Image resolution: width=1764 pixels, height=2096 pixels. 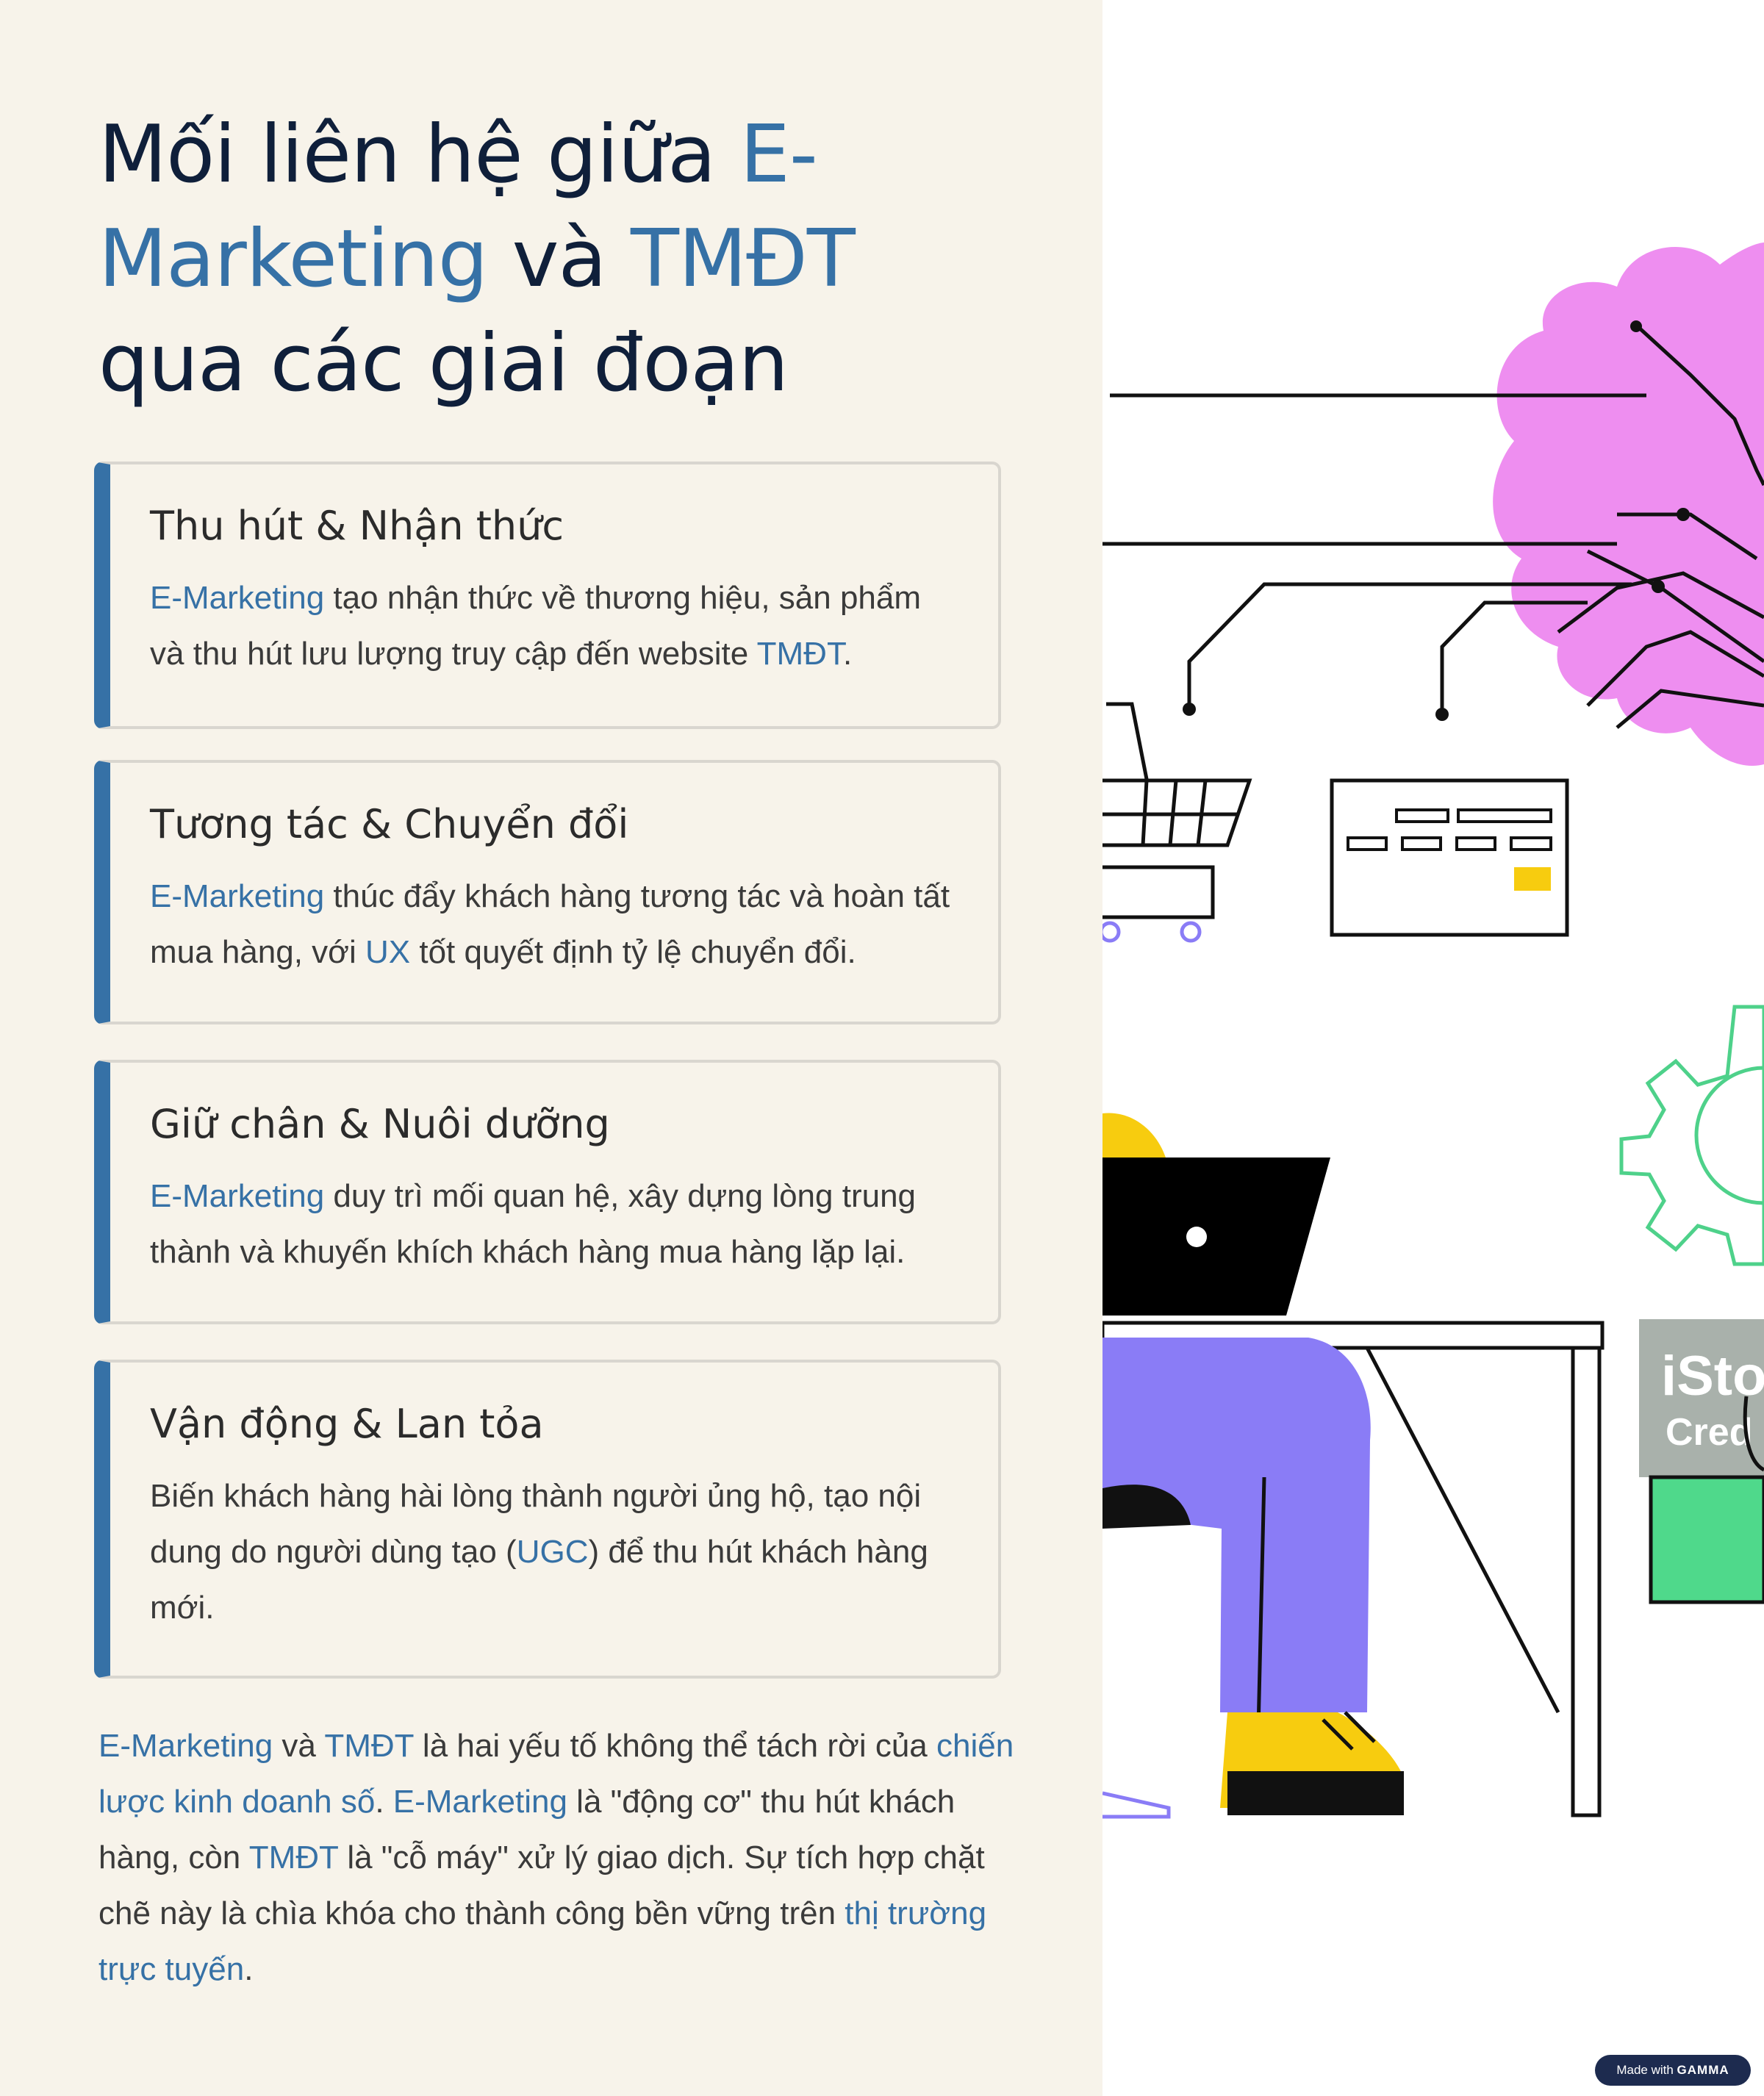 I want to click on card-text-run: ., so click(x=847, y=654).